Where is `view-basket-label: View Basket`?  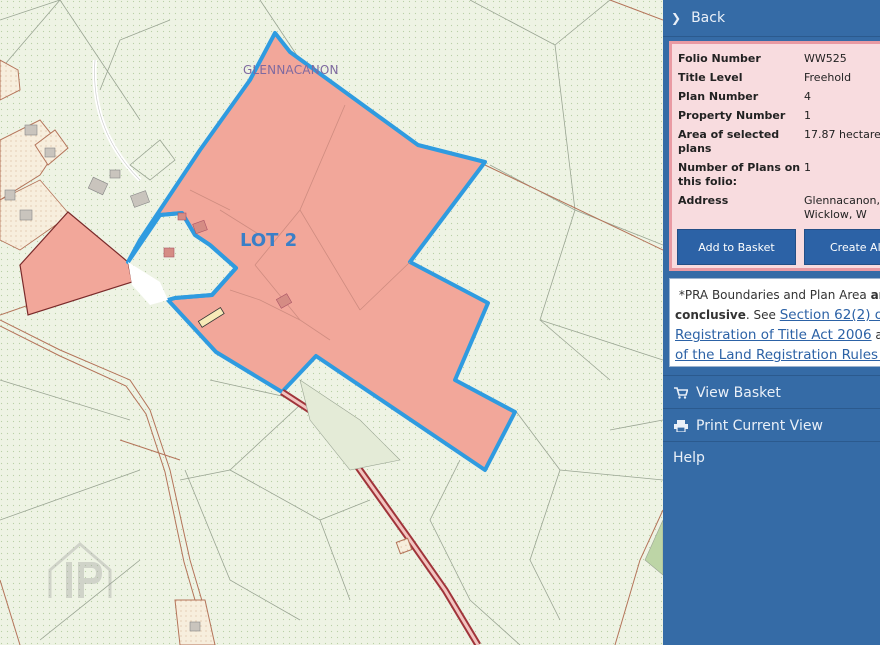 view-basket-label: View Basket is located at coordinates (738, 392).